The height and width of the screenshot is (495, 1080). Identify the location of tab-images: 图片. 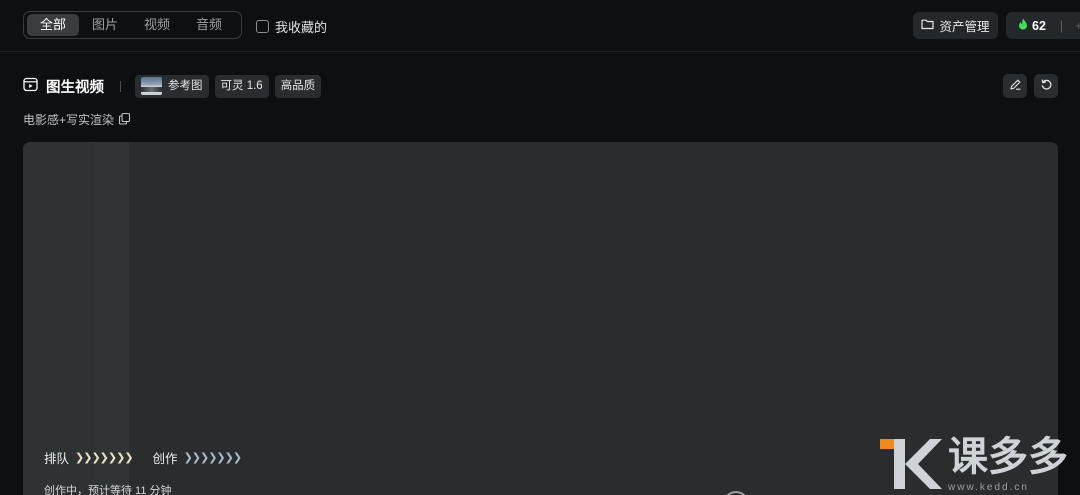
(105, 25).